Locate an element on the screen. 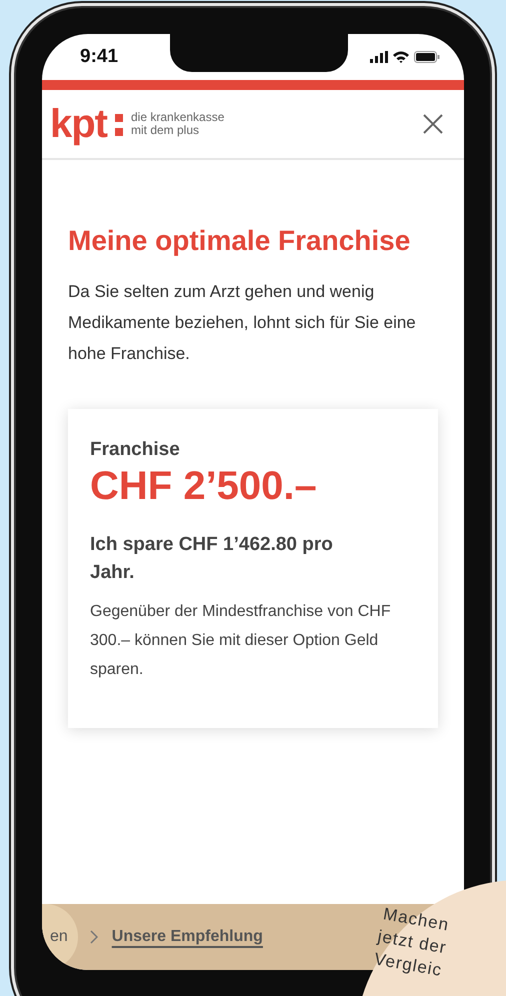 This screenshot has width=506, height=996. franchise-amount: CHF 2’500.– is located at coordinates (204, 486).